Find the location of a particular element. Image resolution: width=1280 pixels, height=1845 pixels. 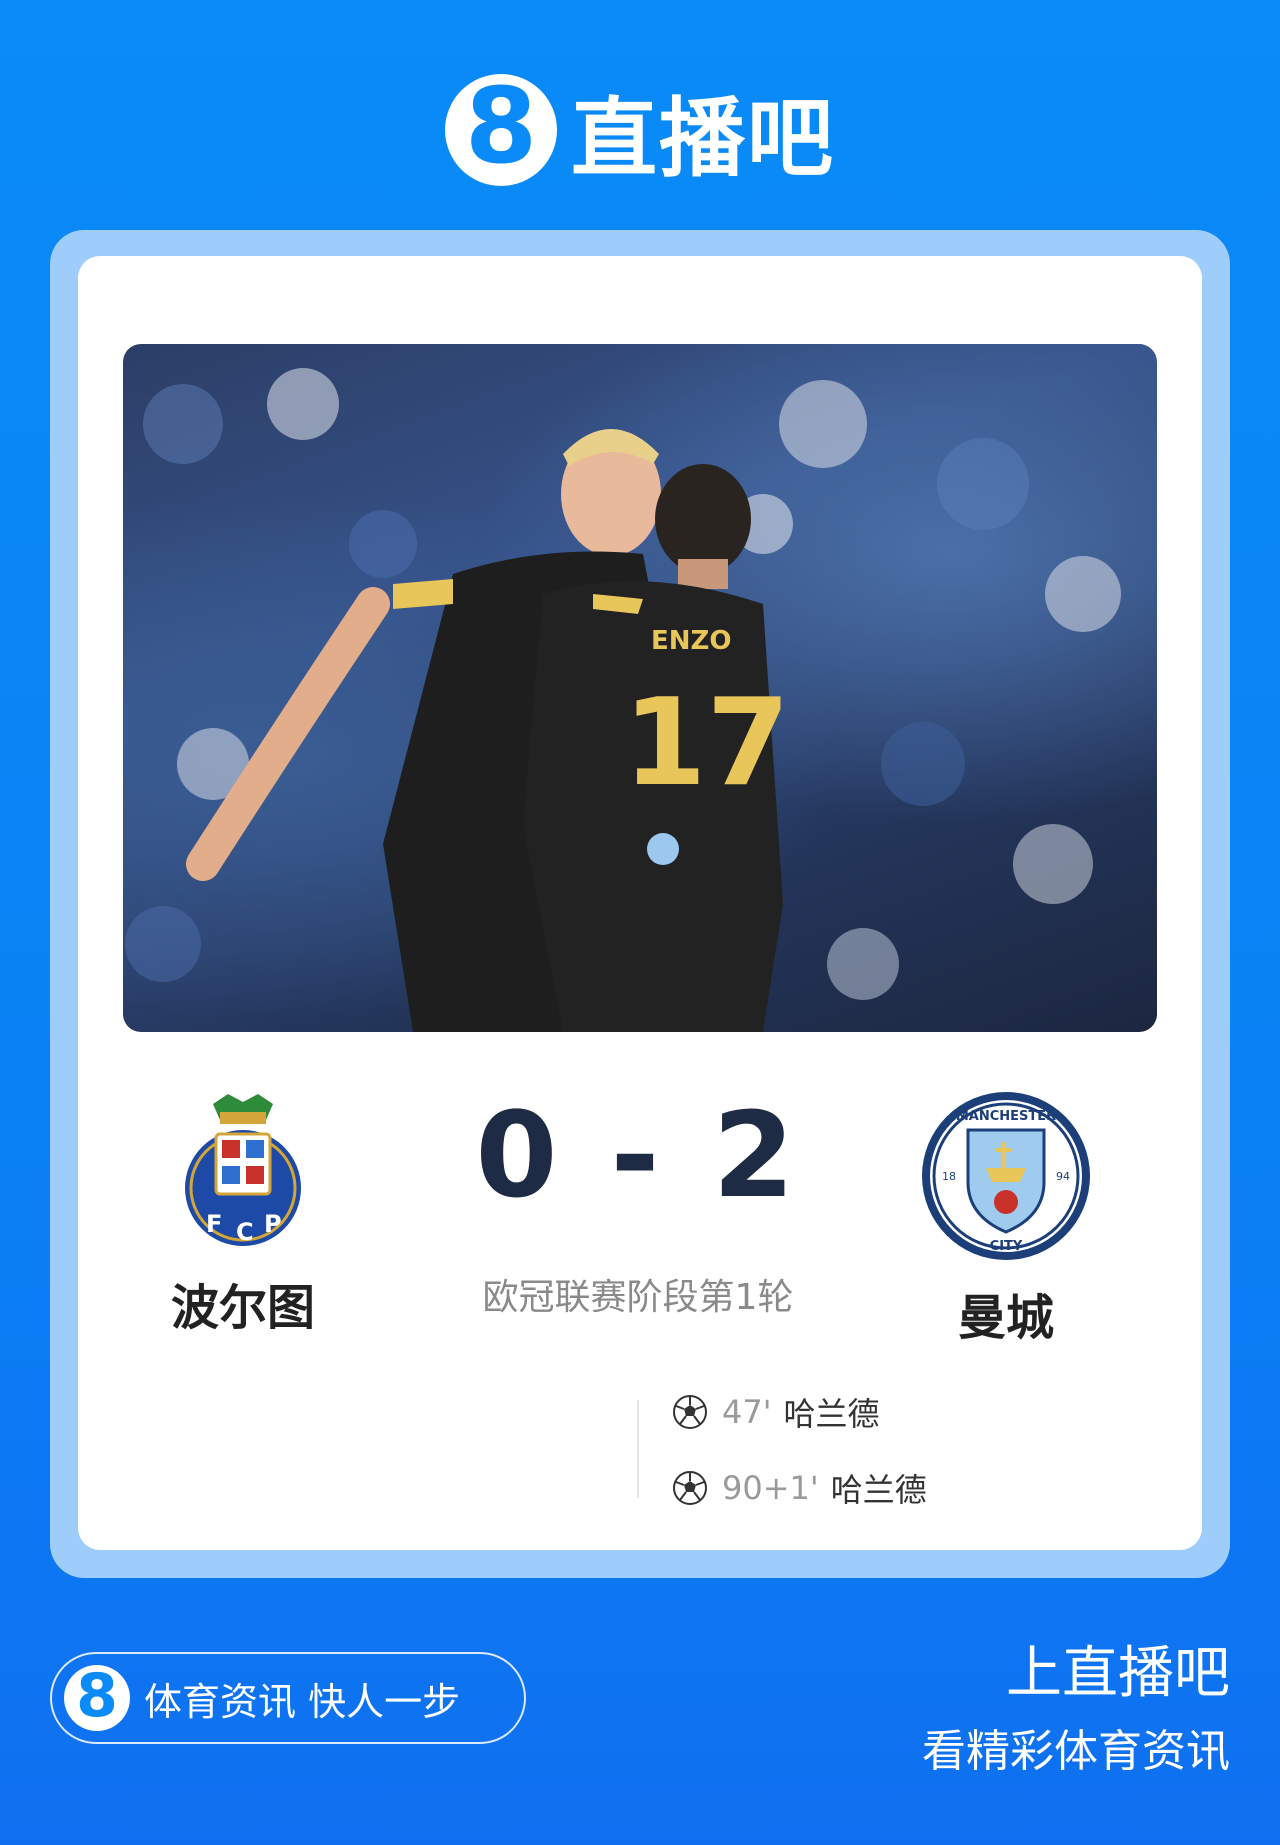

footer-cta-title: 上直播吧 is located at coordinates (1118, 1673).